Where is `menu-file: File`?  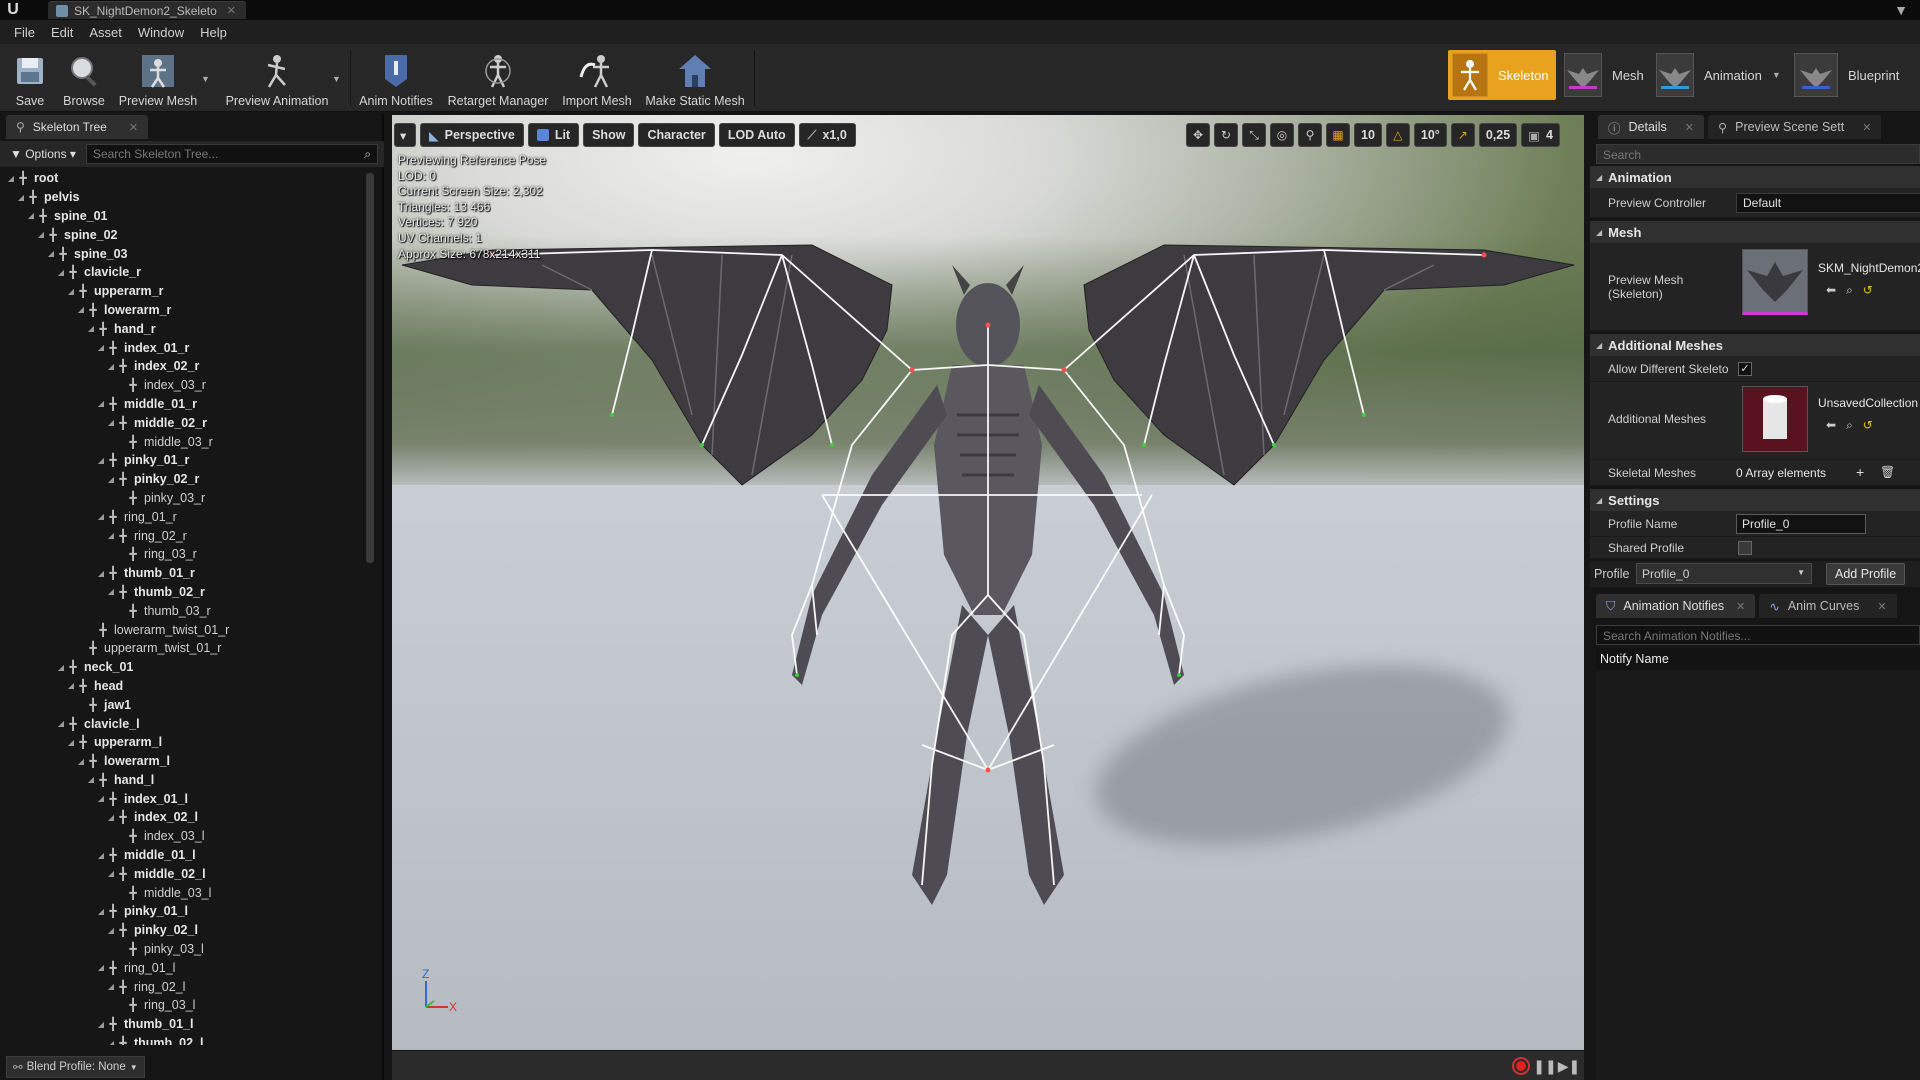
menu-file: File is located at coordinates (24, 32).